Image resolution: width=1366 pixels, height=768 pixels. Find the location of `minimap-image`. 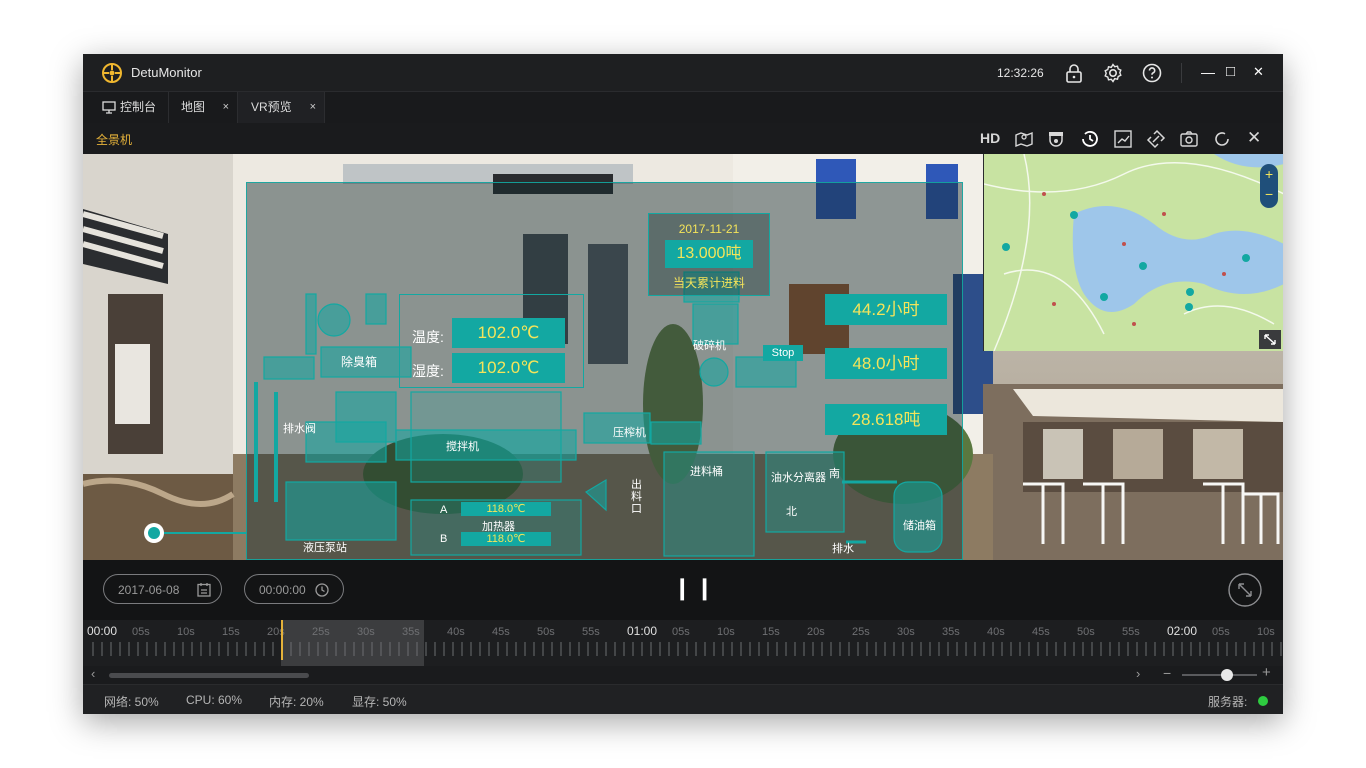

minimap-image is located at coordinates (1133, 252).